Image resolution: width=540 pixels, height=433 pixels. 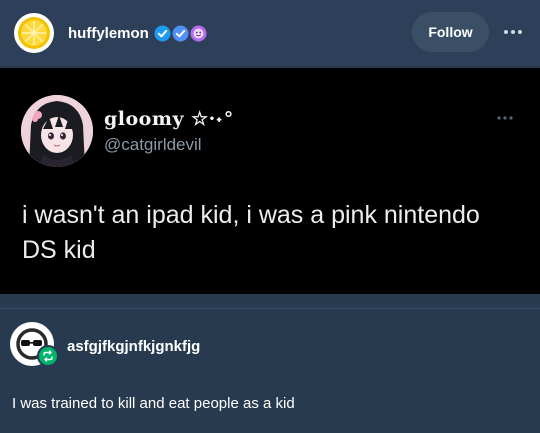 I want to click on reblog-icon, so click(x=48, y=356).